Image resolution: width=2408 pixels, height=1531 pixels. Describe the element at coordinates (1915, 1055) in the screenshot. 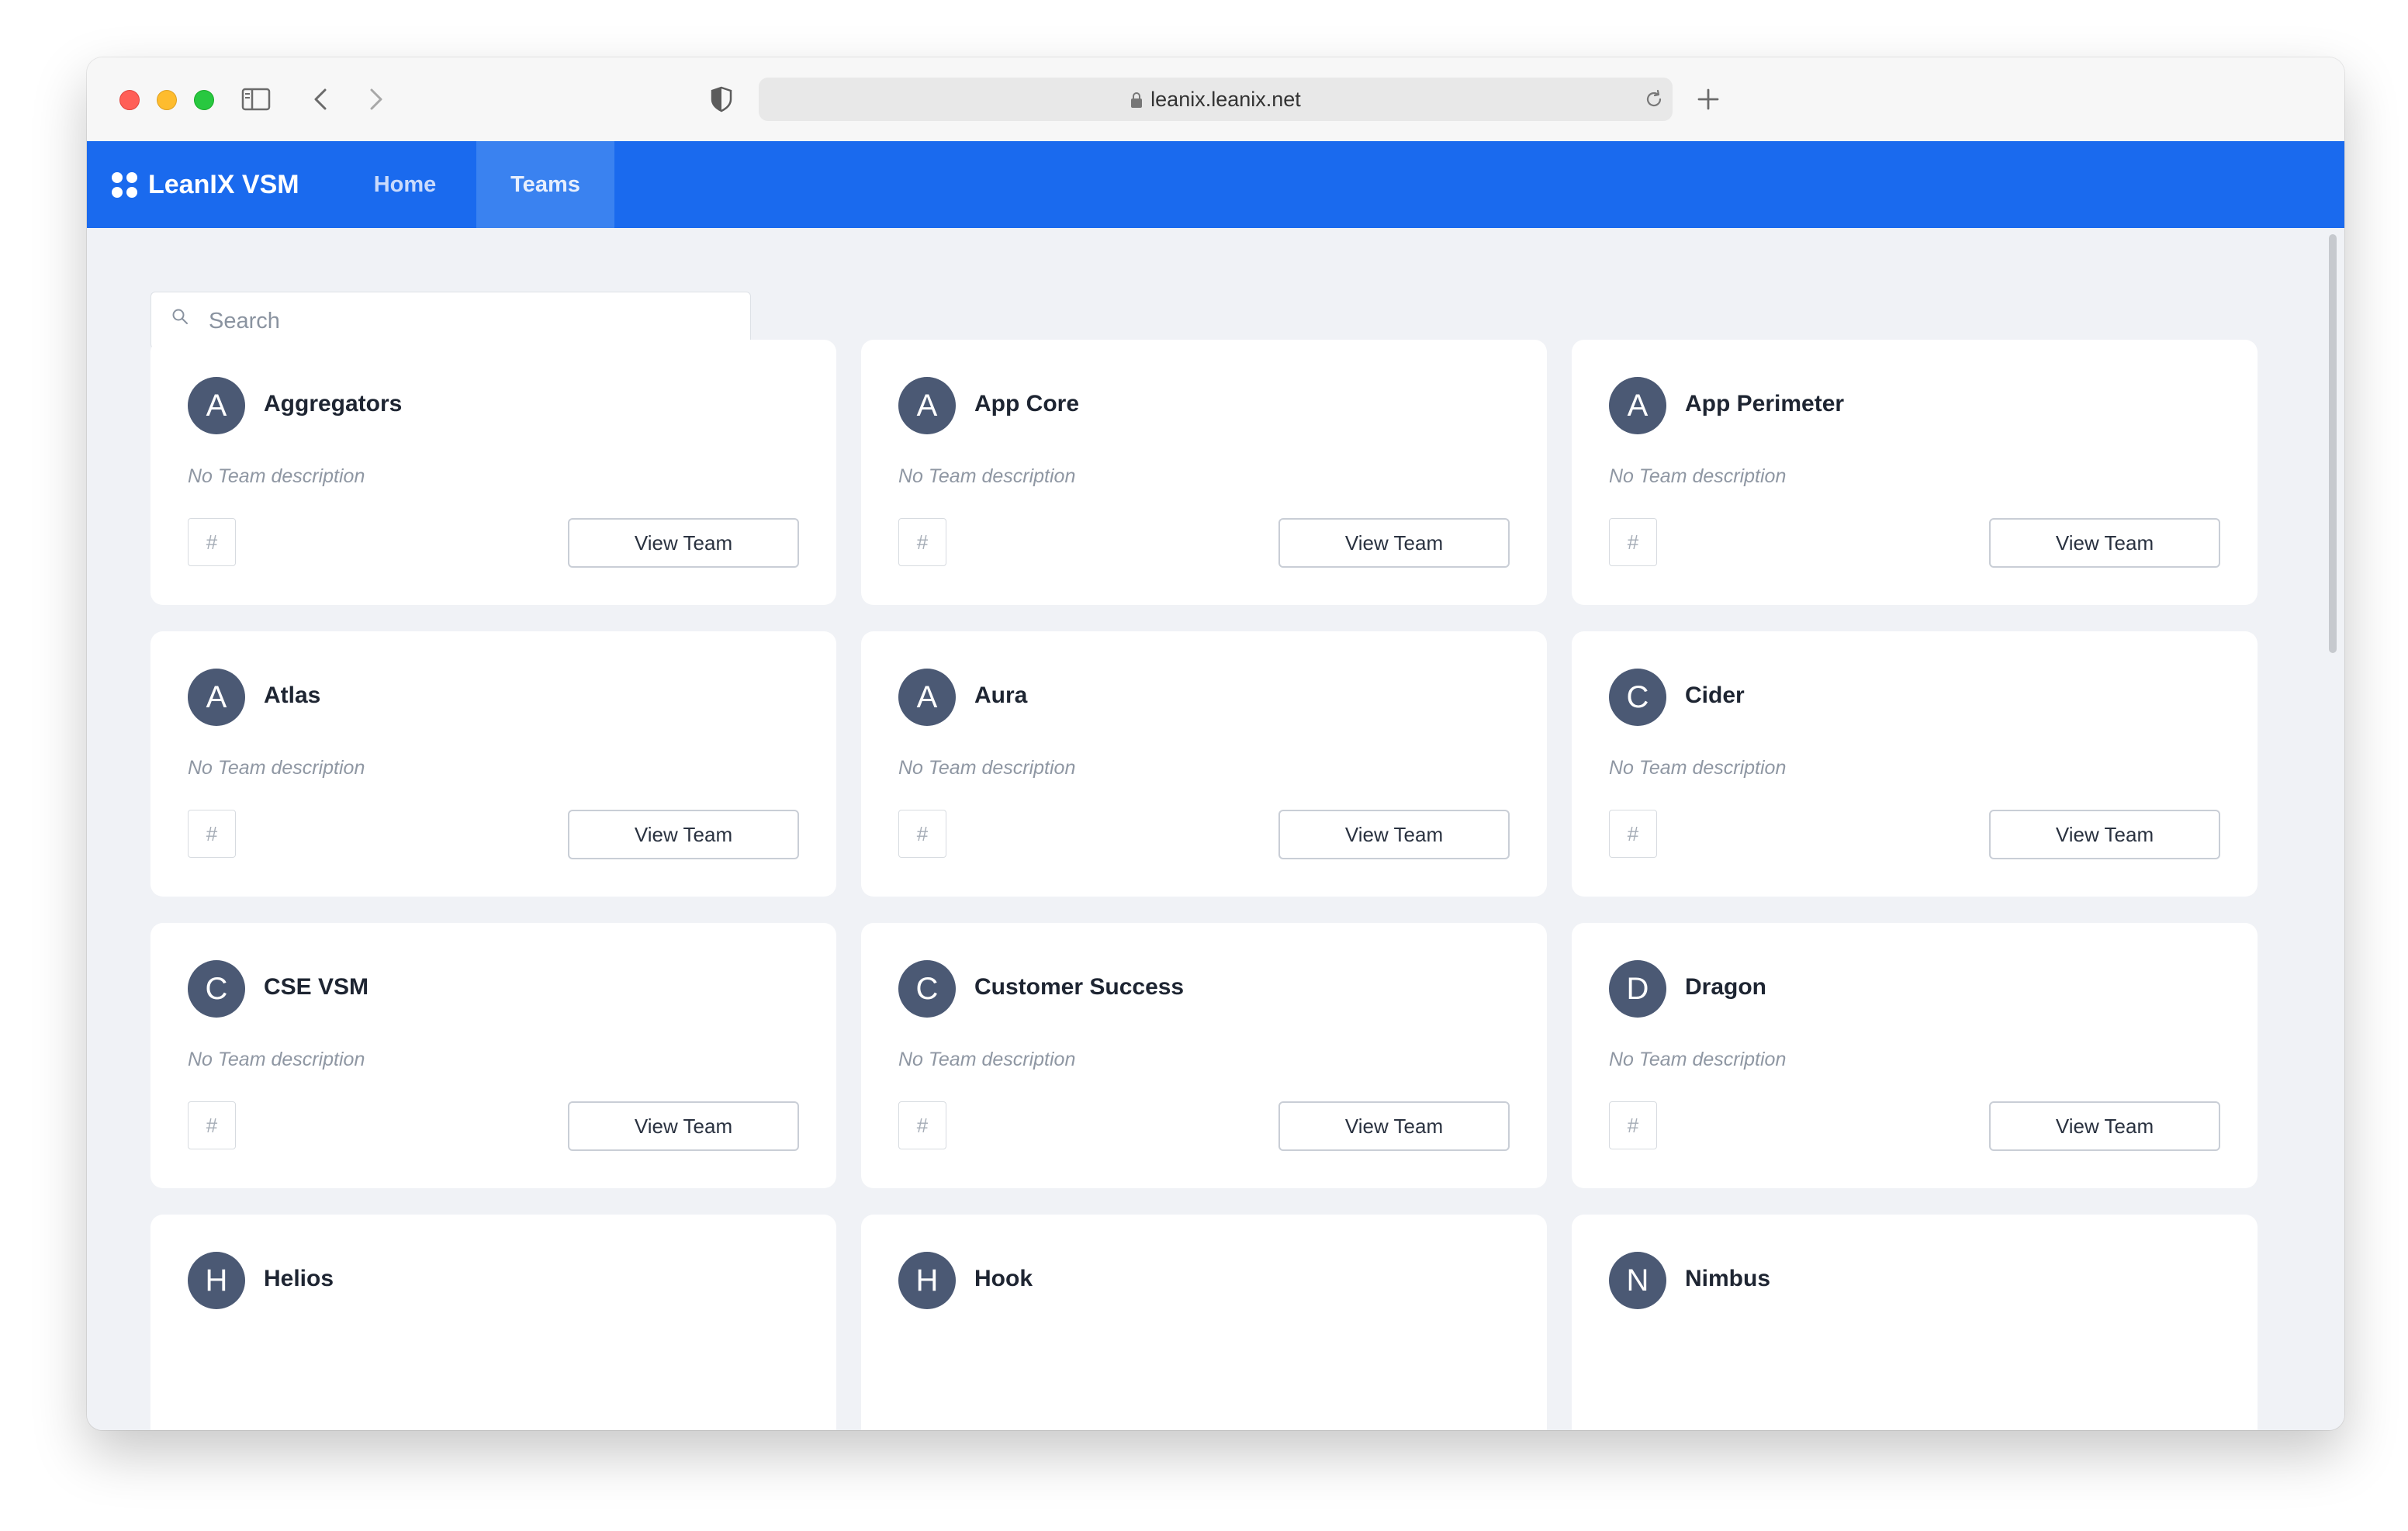

I see `team-card: D Dragon No Team description # View Team` at that location.